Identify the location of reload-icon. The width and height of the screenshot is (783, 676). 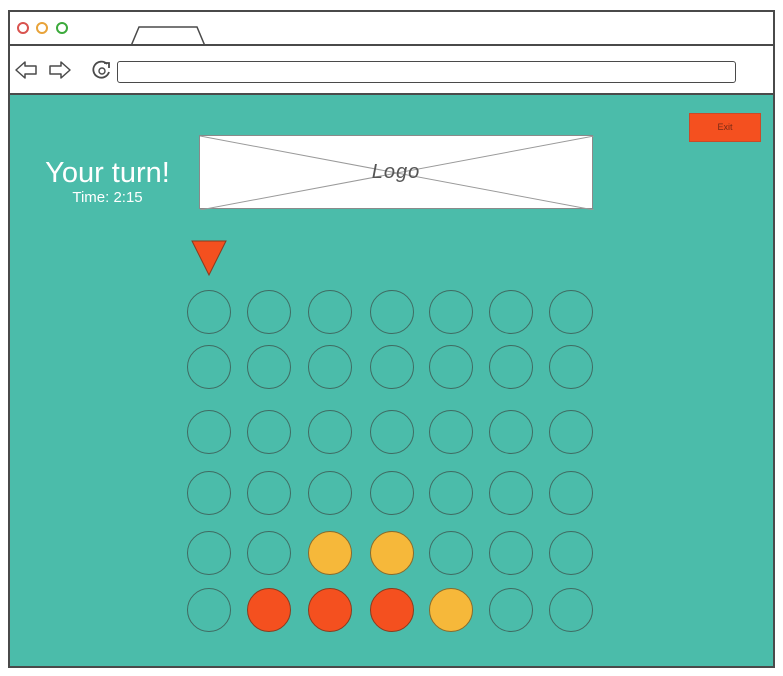
(102, 71).